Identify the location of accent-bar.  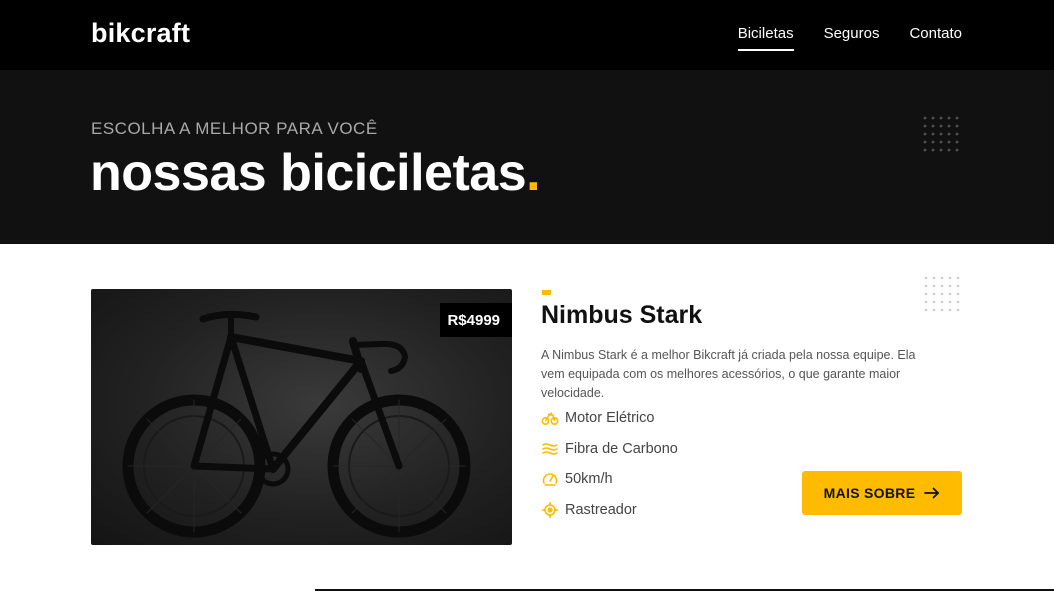
(546, 292).